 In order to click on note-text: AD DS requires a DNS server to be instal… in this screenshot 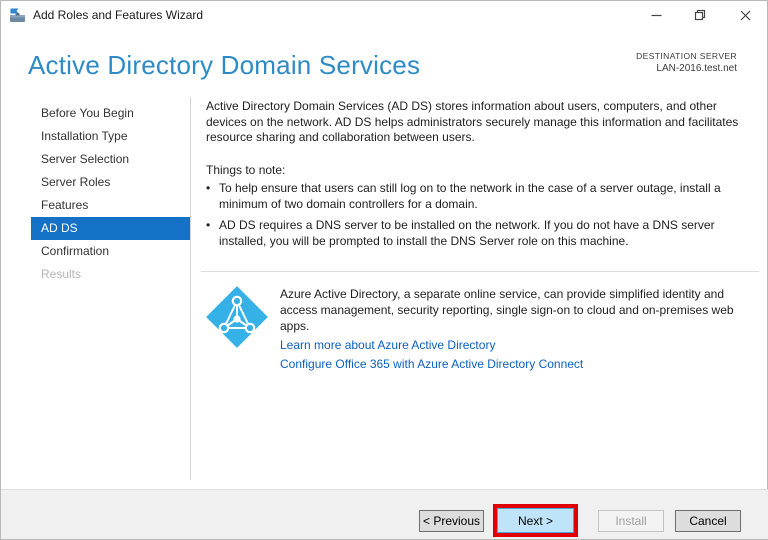, I will do `click(467, 233)`.